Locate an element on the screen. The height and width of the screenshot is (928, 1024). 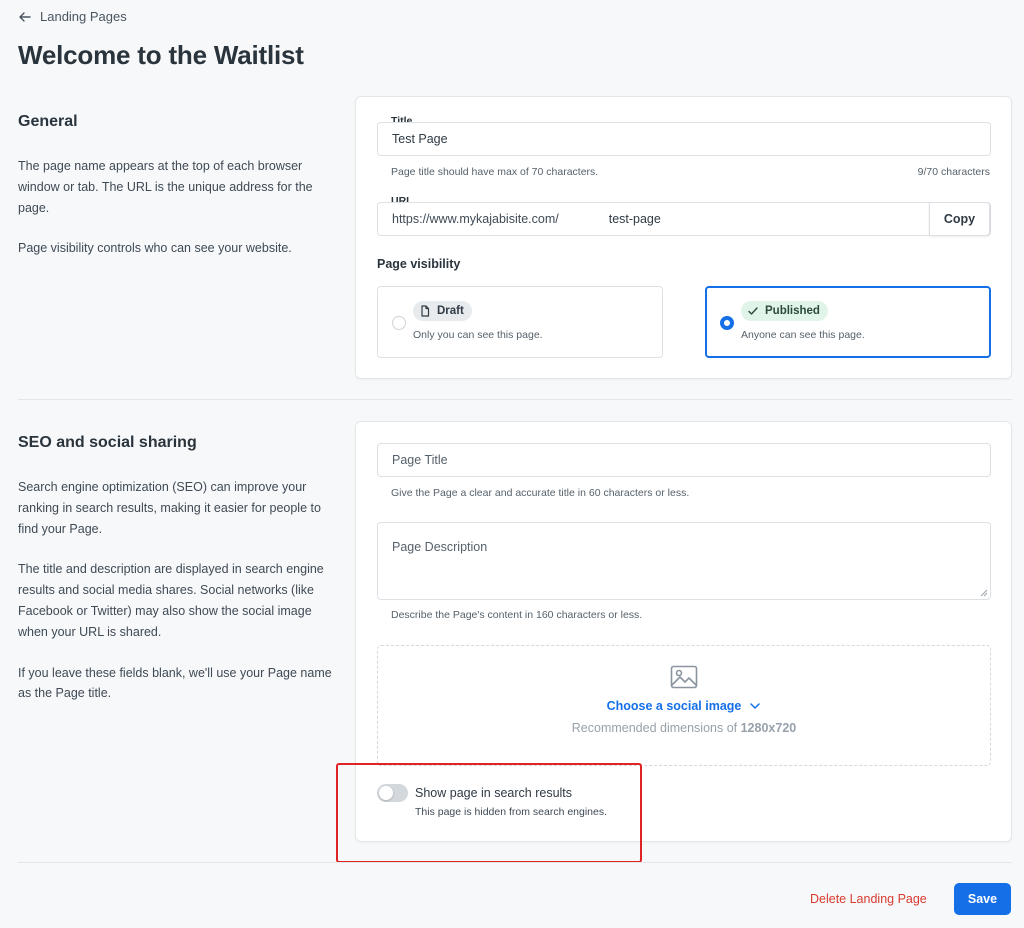
seo-page-description-placeholder: Page Description is located at coordinates (440, 547).